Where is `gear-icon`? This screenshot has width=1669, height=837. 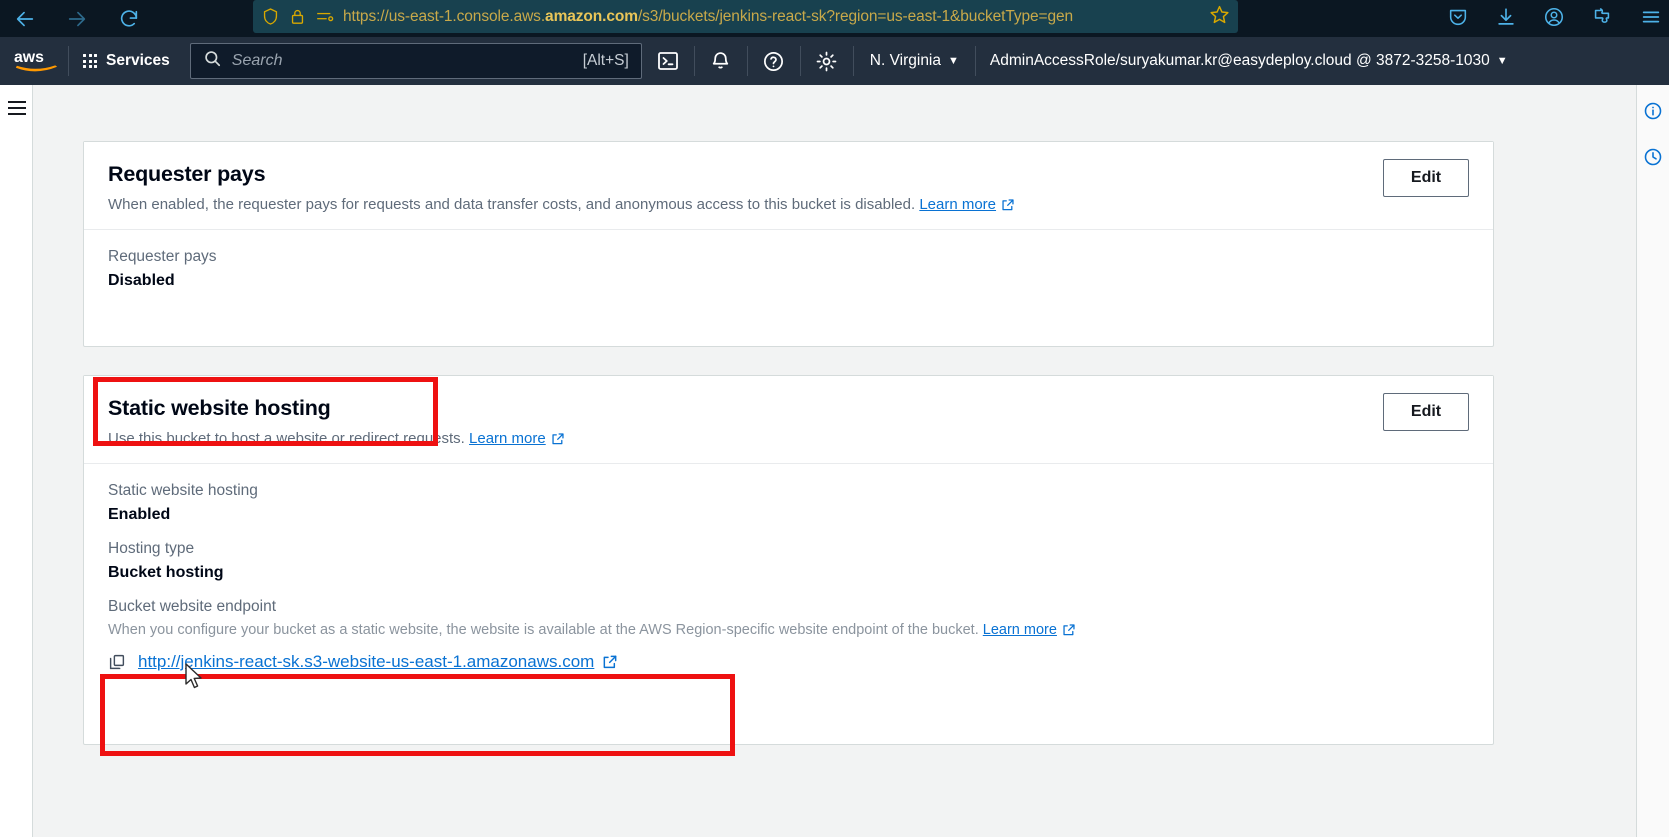 gear-icon is located at coordinates (827, 61).